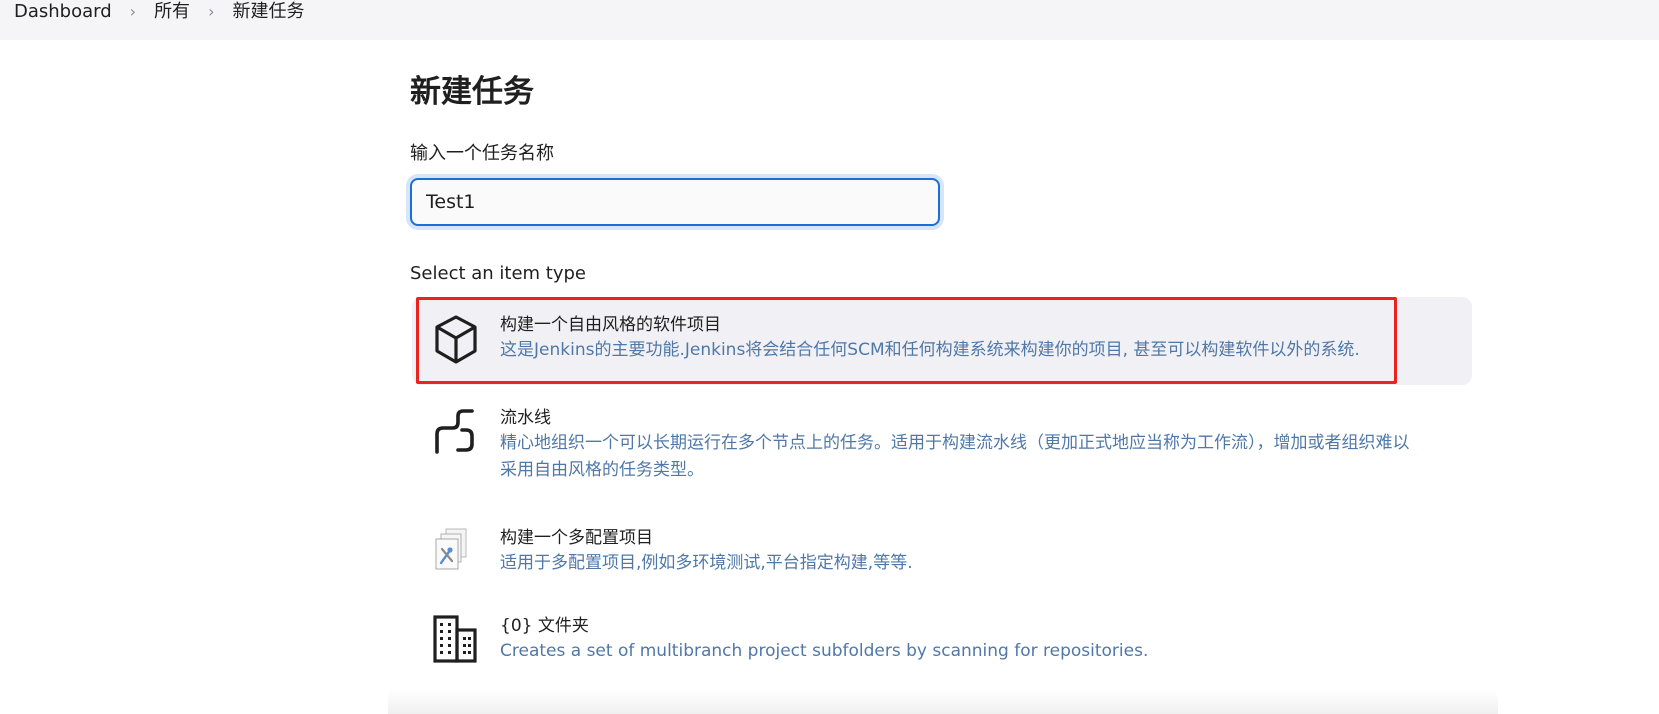  What do you see at coordinates (943, 702) in the screenshot?
I see `footer-bar-shadow` at bounding box center [943, 702].